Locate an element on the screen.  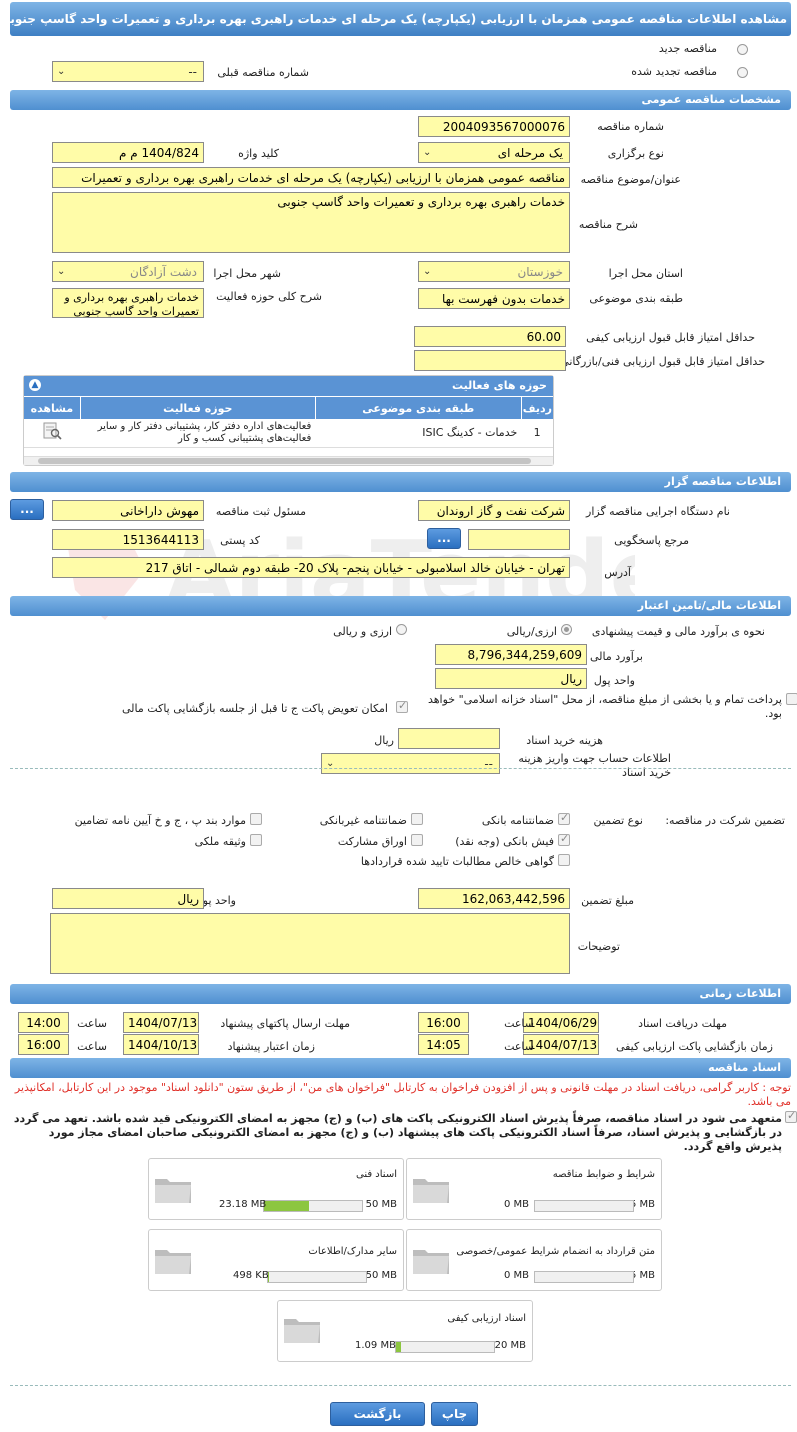
chevron-down-icon: ⌄ is located at coordinates (61, 271).